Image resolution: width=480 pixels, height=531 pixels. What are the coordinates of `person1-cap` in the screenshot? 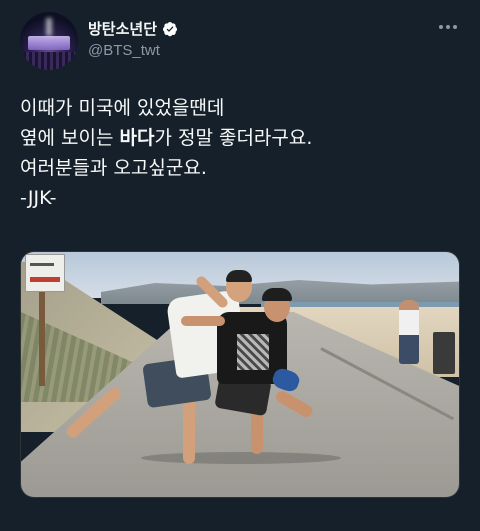 It's located at (239, 276).